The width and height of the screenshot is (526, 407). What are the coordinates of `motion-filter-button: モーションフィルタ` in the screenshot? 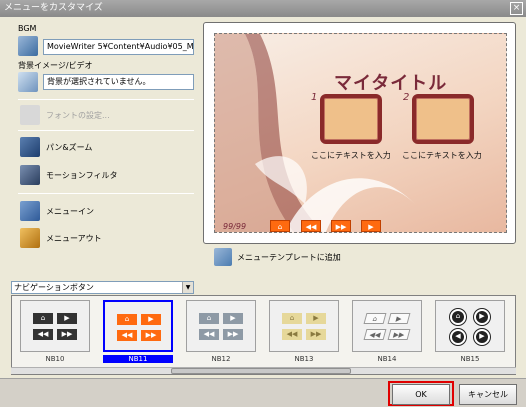 It's located at (68, 175).